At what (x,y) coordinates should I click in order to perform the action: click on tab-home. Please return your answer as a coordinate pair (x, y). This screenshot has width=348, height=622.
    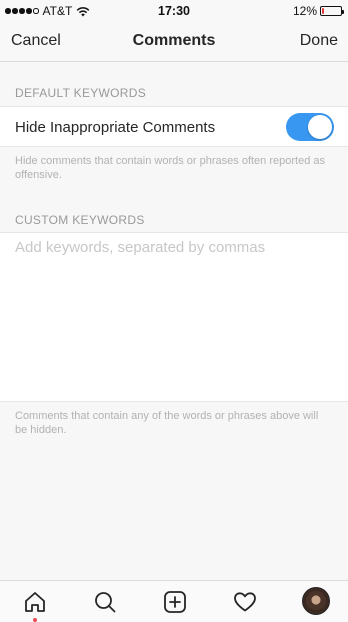
    Looking at the image, I should click on (35, 605).